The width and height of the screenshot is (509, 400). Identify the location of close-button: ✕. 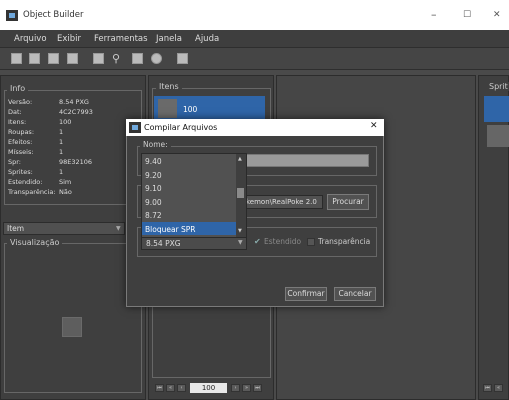
(497, 15).